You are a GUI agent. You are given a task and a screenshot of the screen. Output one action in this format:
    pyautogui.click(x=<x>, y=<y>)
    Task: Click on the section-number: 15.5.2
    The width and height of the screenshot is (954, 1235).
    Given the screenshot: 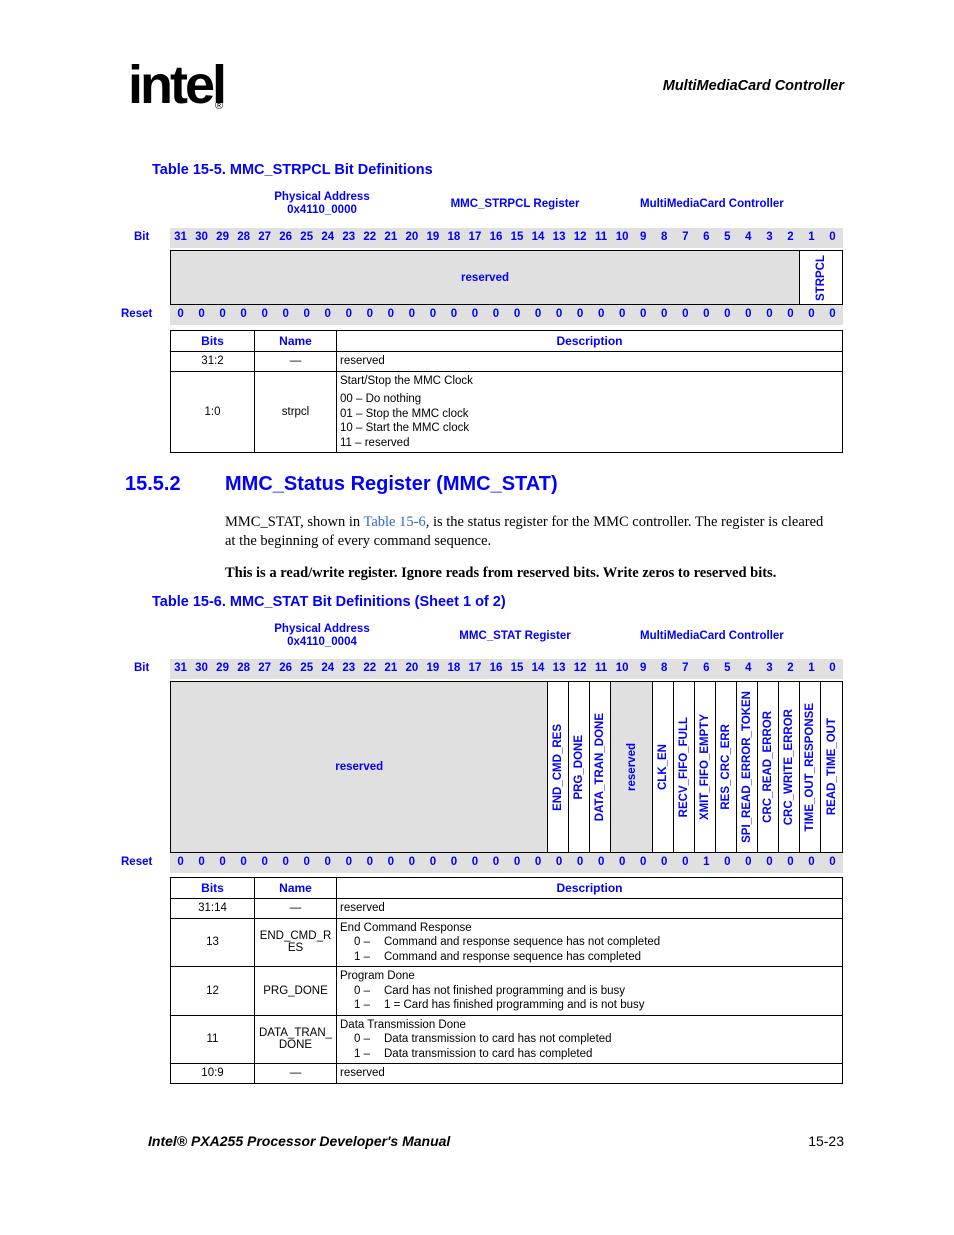 What is the action you would take?
    pyautogui.click(x=153, y=484)
    